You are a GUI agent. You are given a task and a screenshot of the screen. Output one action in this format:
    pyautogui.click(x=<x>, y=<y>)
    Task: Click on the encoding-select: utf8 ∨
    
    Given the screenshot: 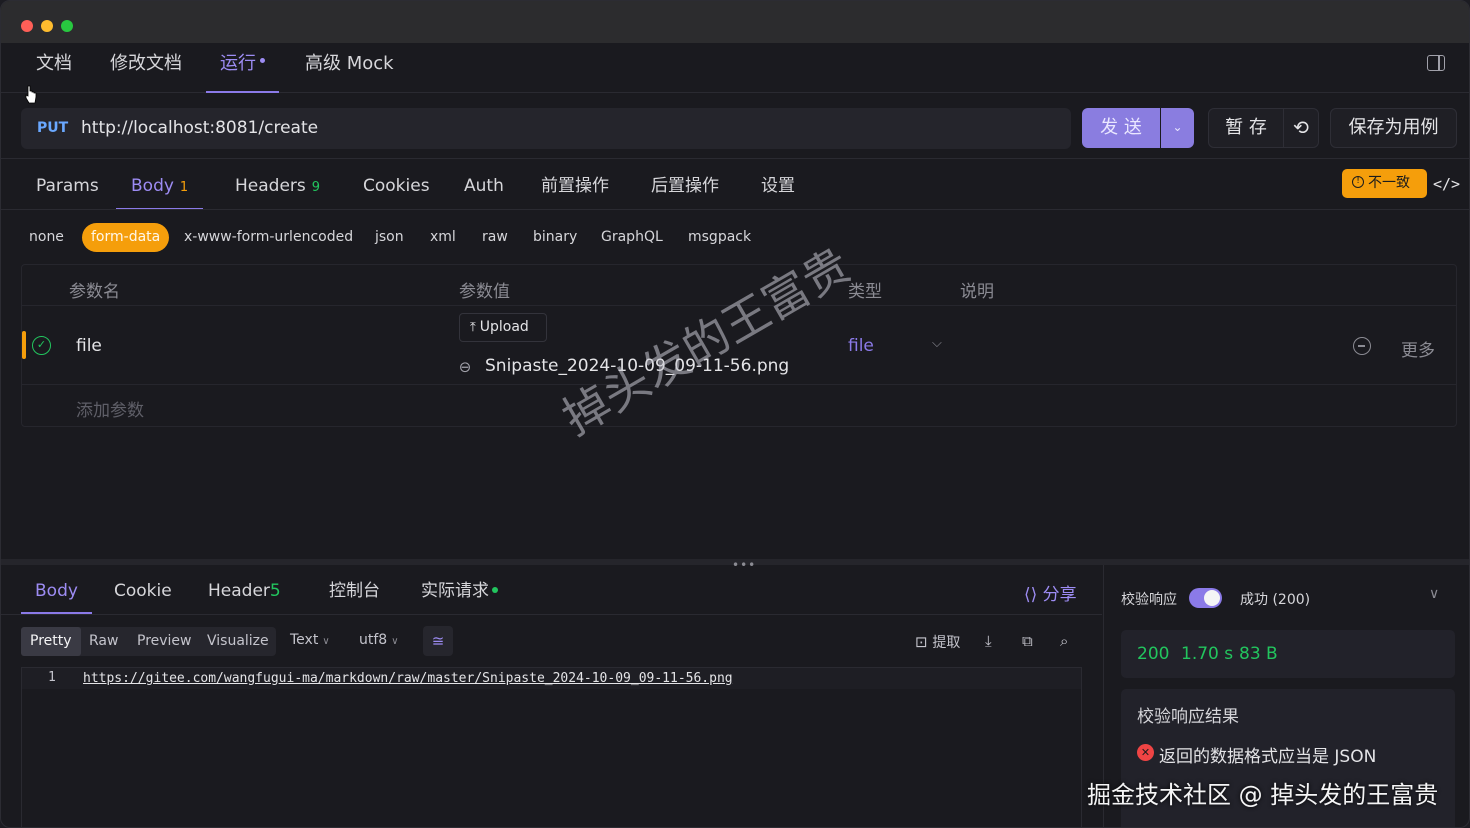 What is the action you would take?
    pyautogui.click(x=379, y=640)
    